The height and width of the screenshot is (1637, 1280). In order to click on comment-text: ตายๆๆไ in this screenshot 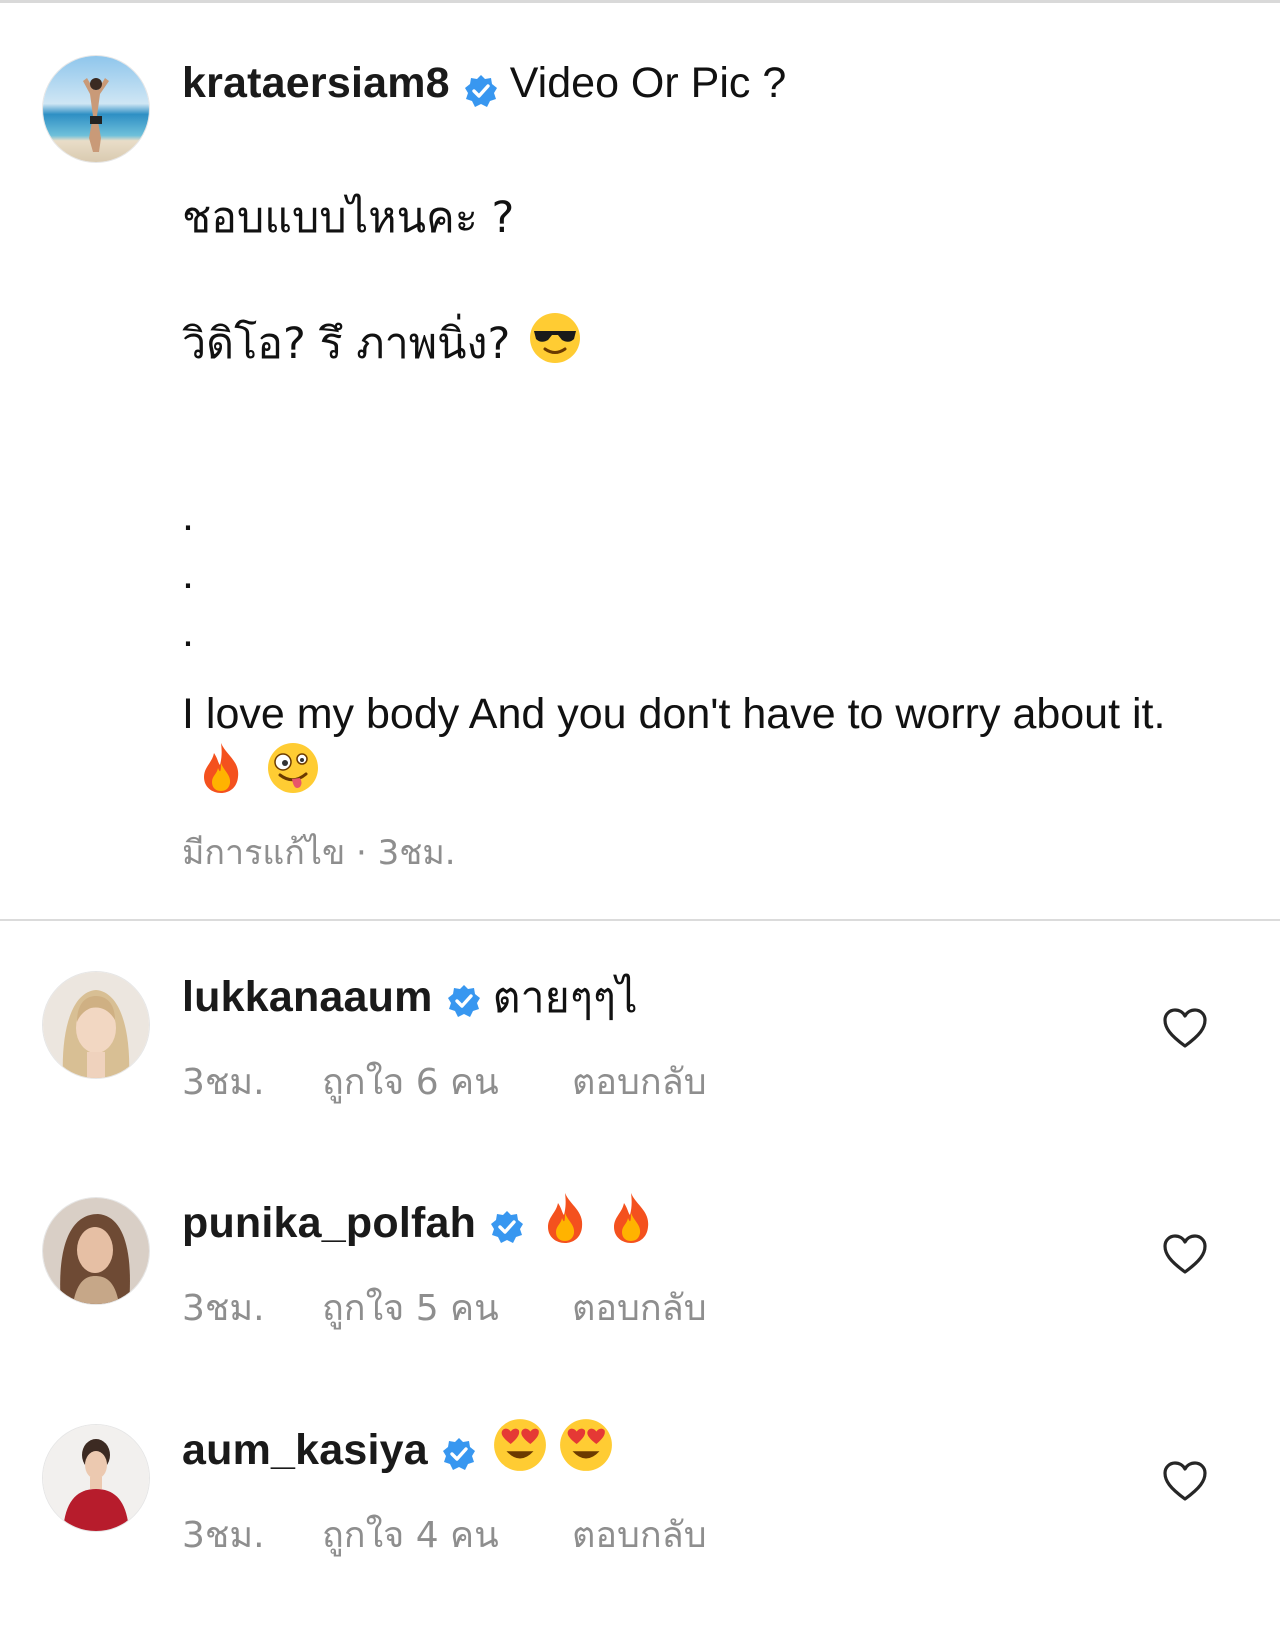, I will do `click(565, 998)`.